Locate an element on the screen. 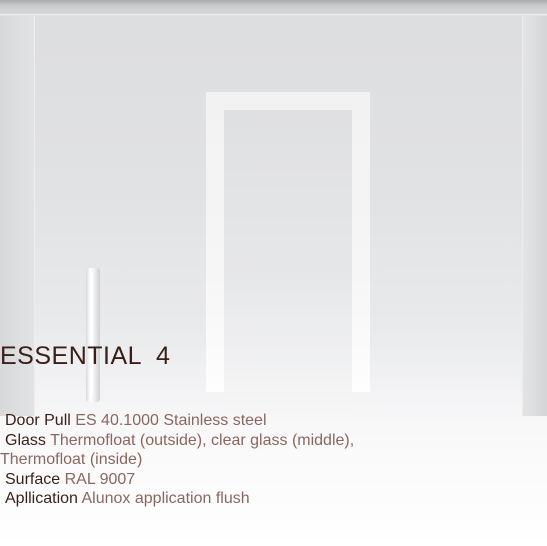  door-right-edge is located at coordinates (534, 216).